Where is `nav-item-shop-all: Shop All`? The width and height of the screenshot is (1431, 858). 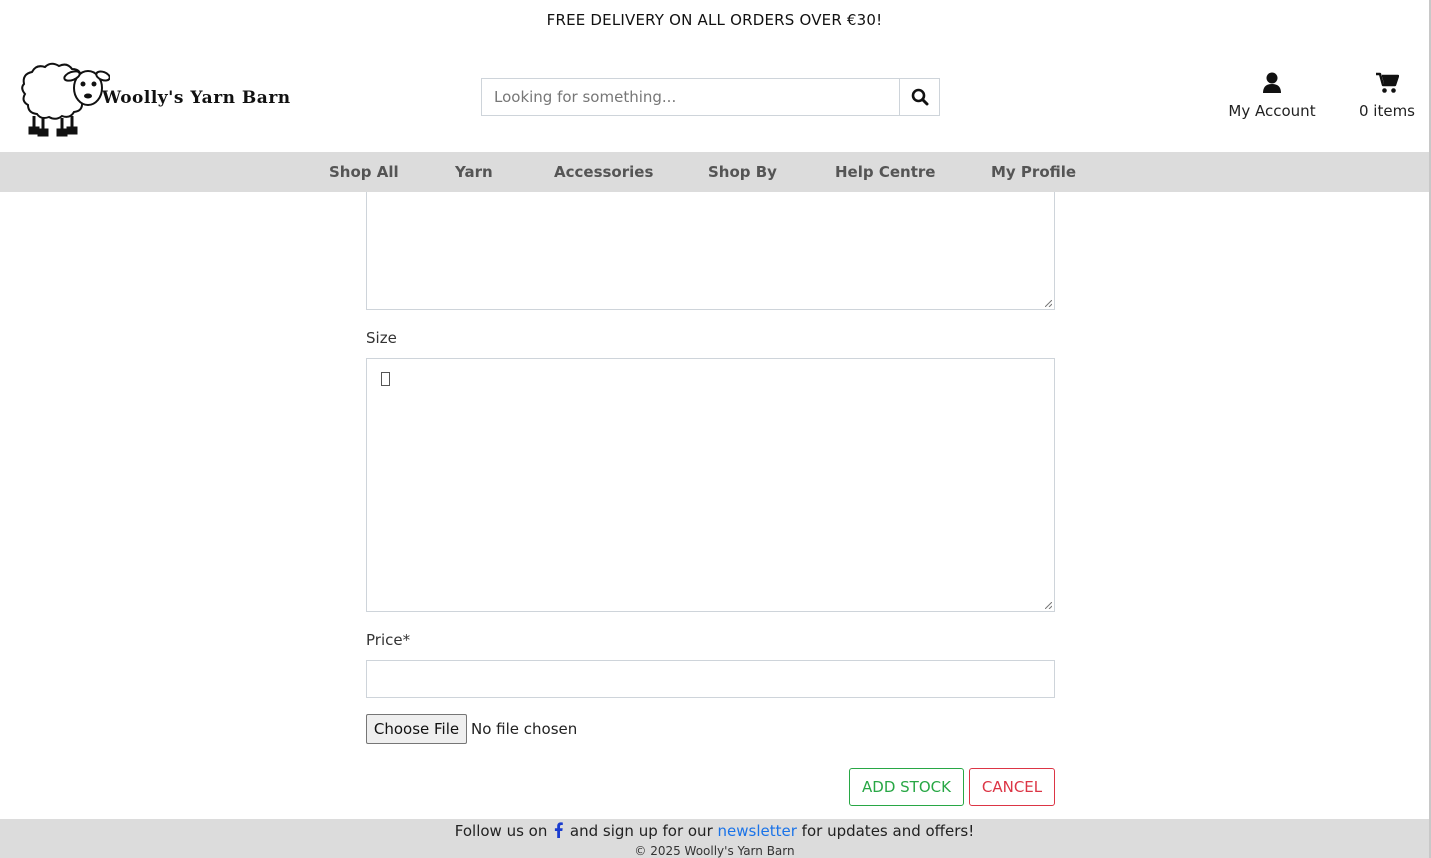 nav-item-shop-all: Shop All is located at coordinates (364, 172).